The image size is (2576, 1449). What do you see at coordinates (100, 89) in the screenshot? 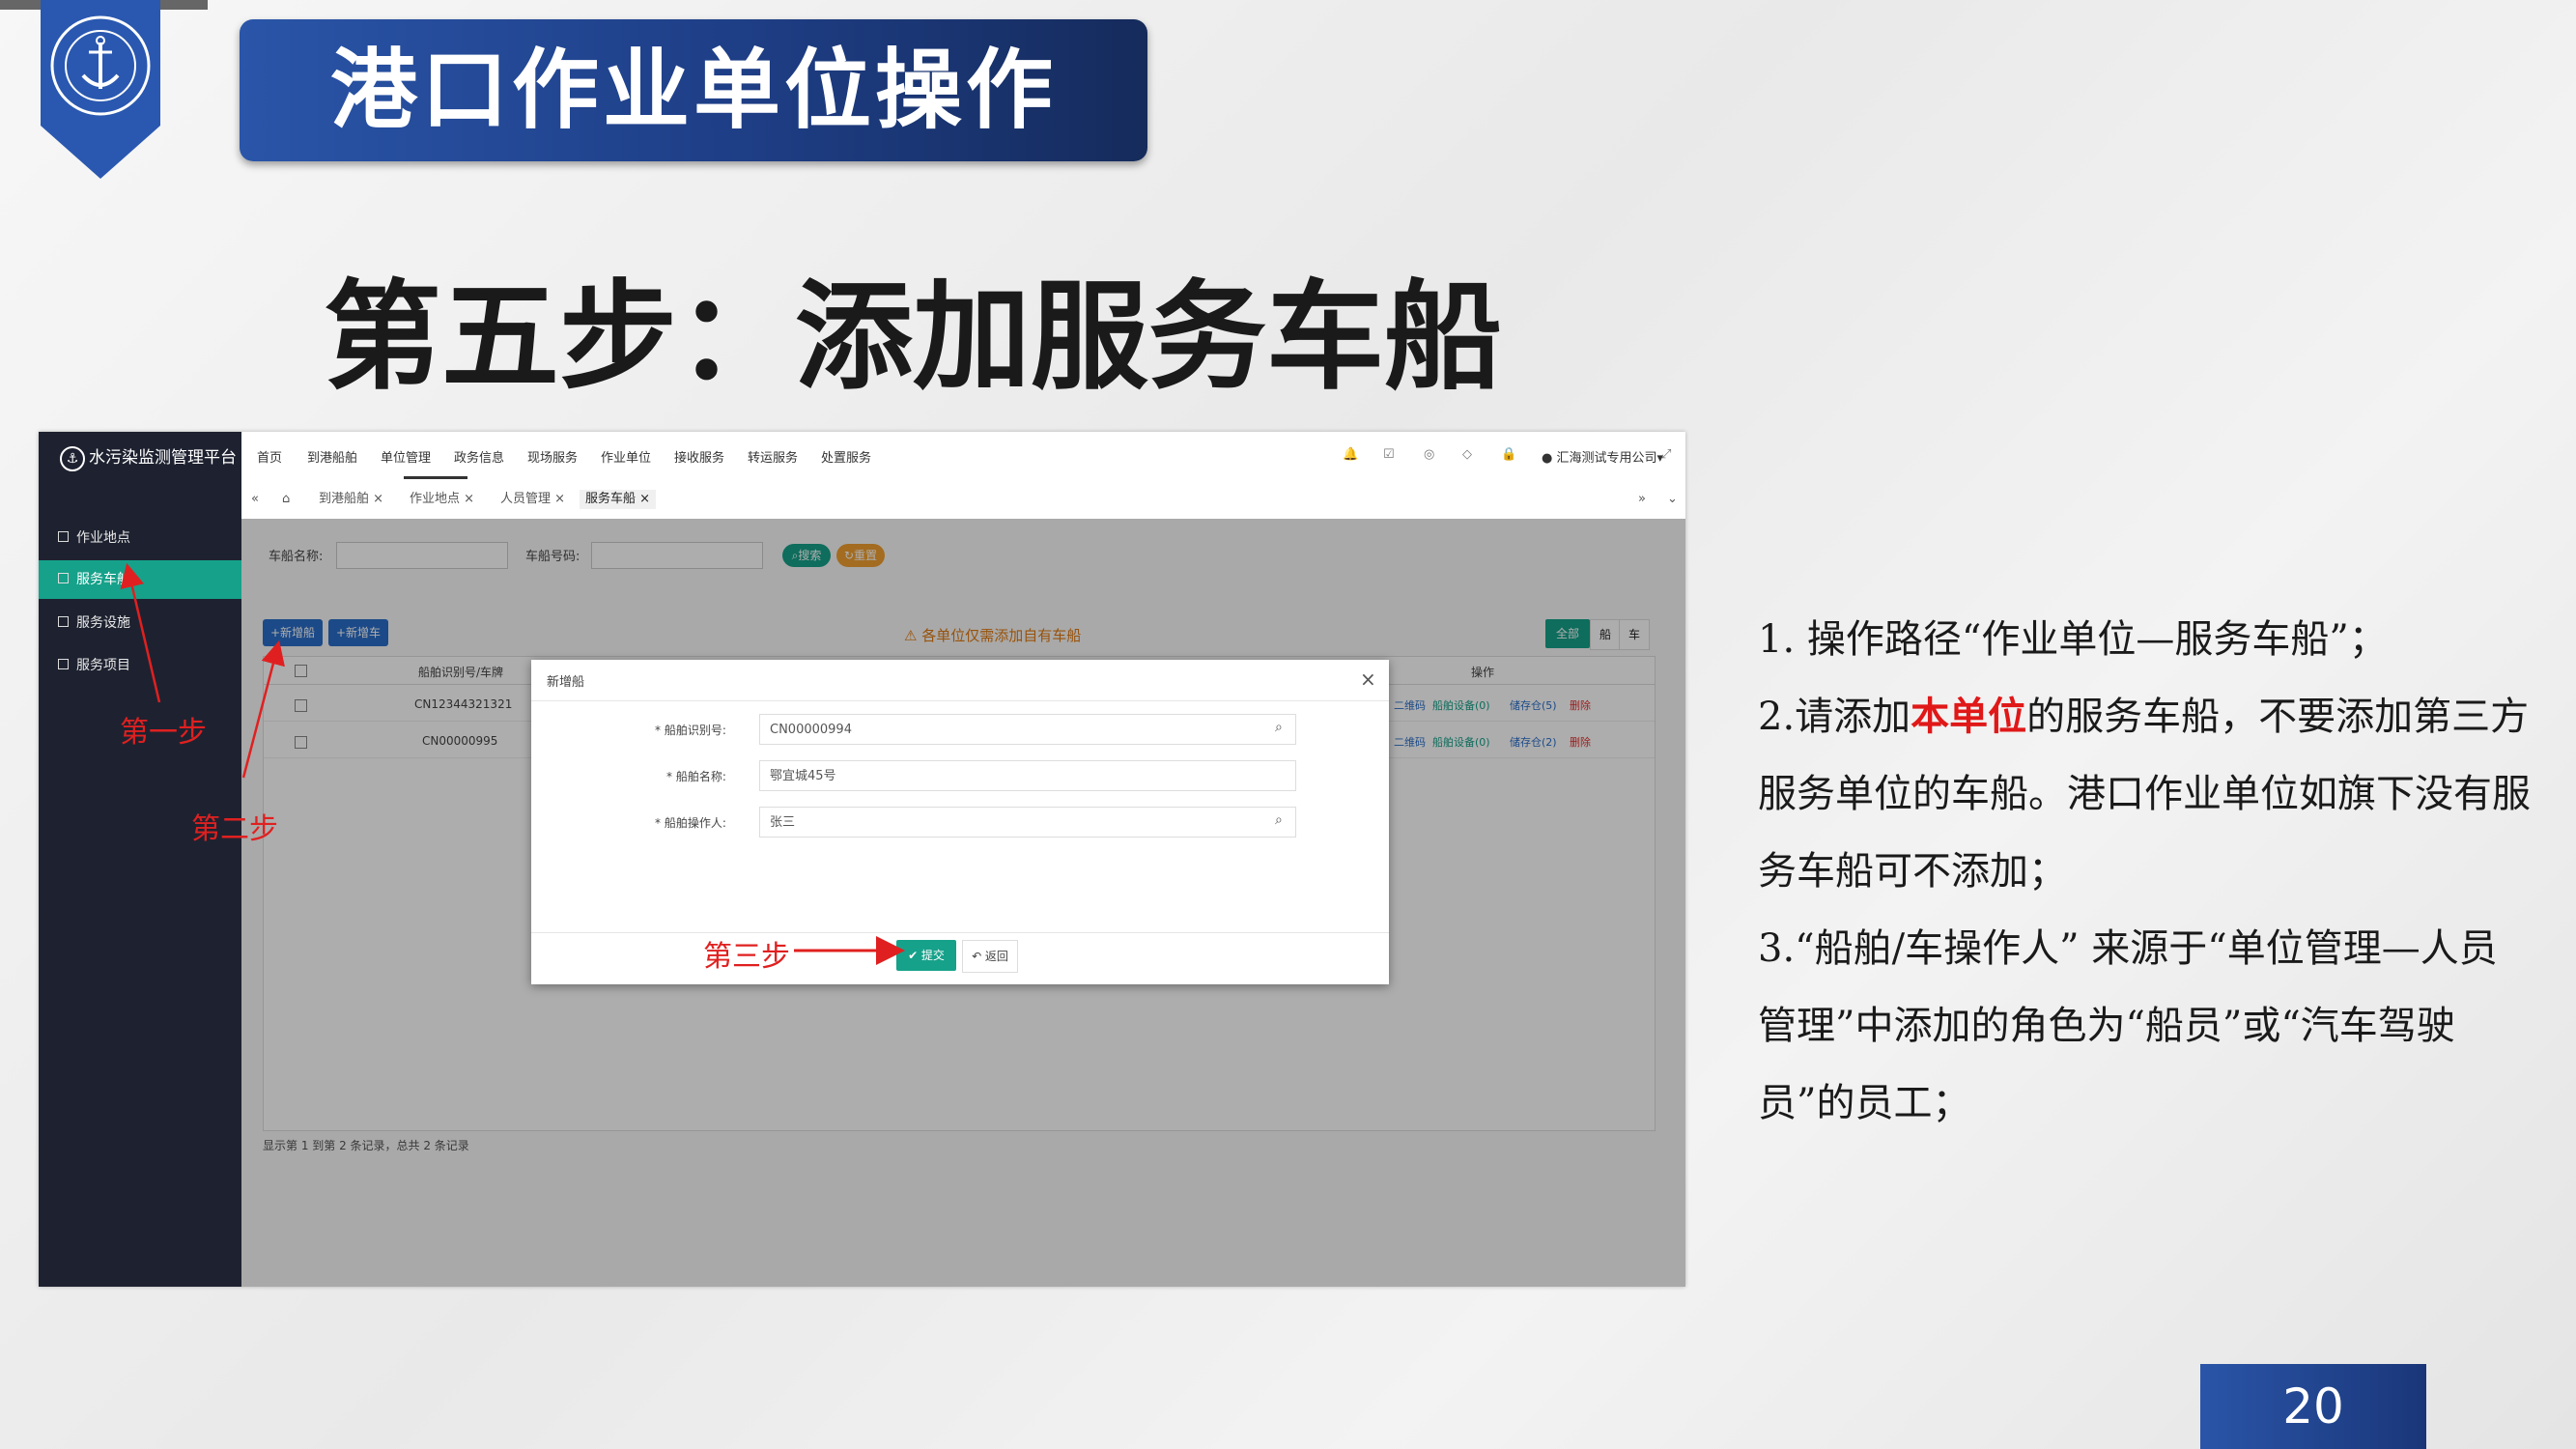
I see `msa-logo-badge` at bounding box center [100, 89].